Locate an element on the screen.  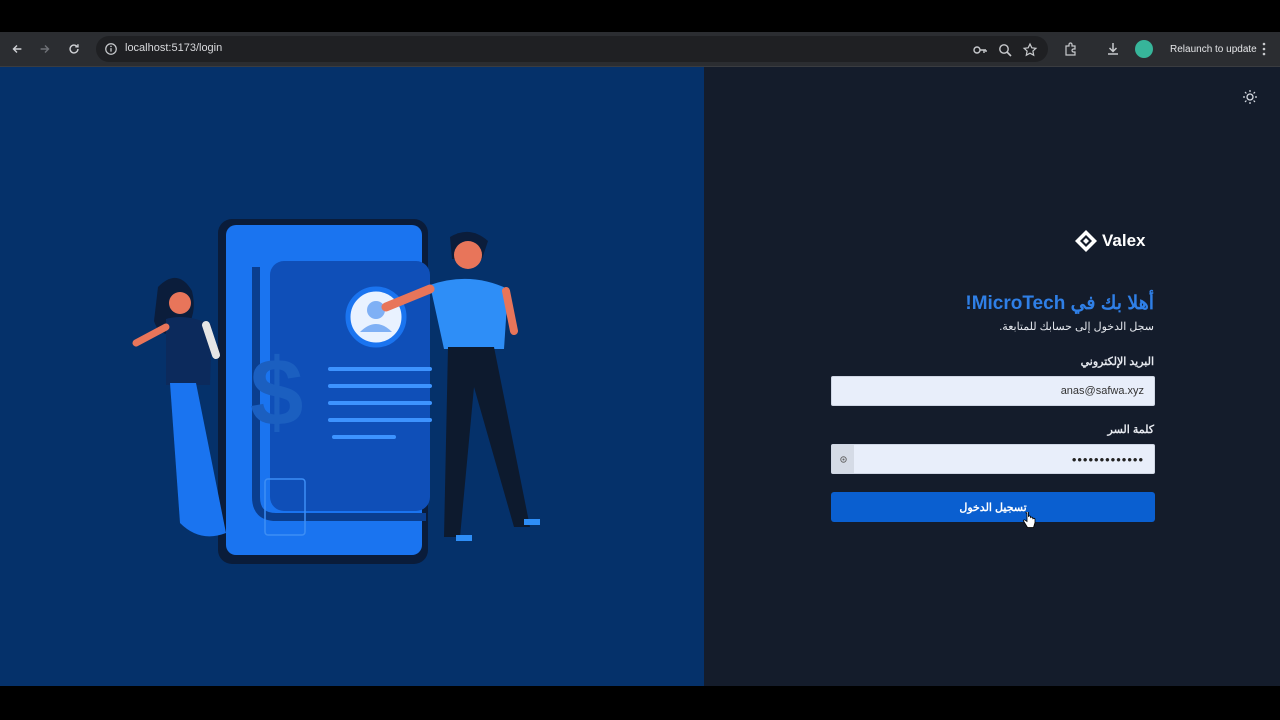
browser-toolbar: localhost:5173/login Relaunch to update is located at coordinates (640, 49).